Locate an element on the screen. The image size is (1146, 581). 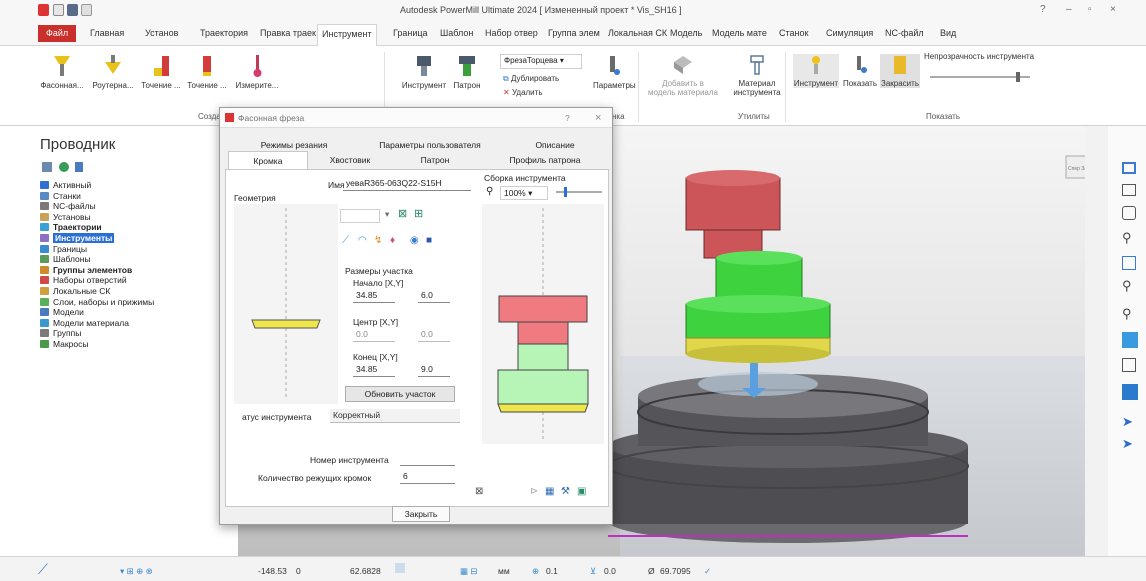
tab-simulation: Симуляция is located at coordinates (849, 33).